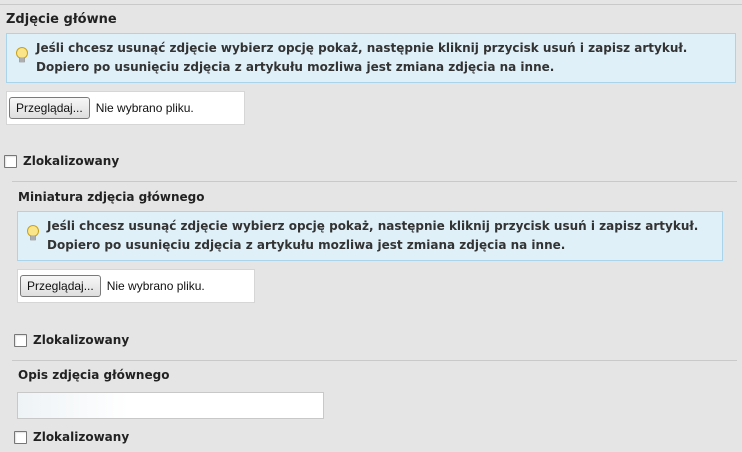 Image resolution: width=742 pixels, height=452 pixels. Describe the element at coordinates (71, 161) in the screenshot. I see `main-image-localized-label: Zlokalizowany` at that location.